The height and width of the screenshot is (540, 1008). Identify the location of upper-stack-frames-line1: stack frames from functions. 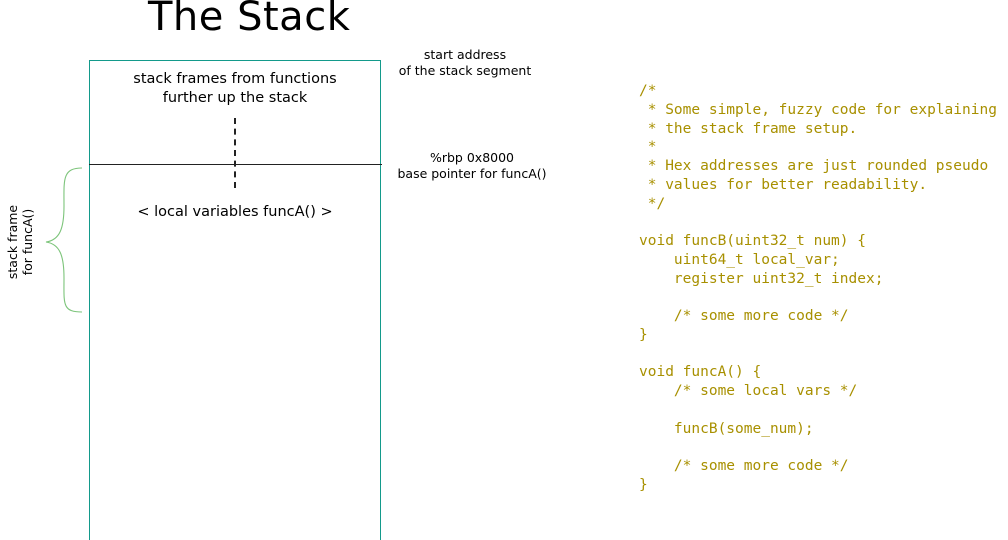
(235, 79).